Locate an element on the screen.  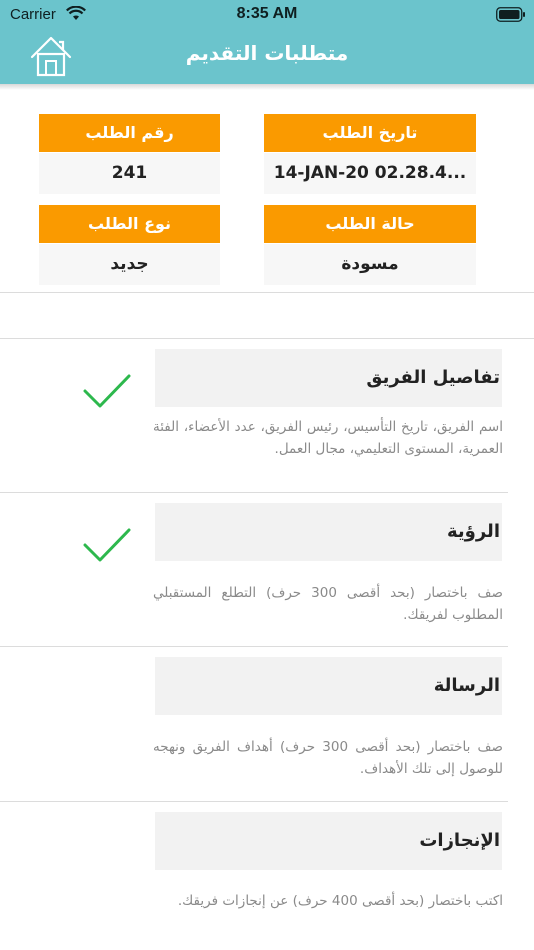
section-title: تفاصيل الفريق is located at coordinates (328, 378).